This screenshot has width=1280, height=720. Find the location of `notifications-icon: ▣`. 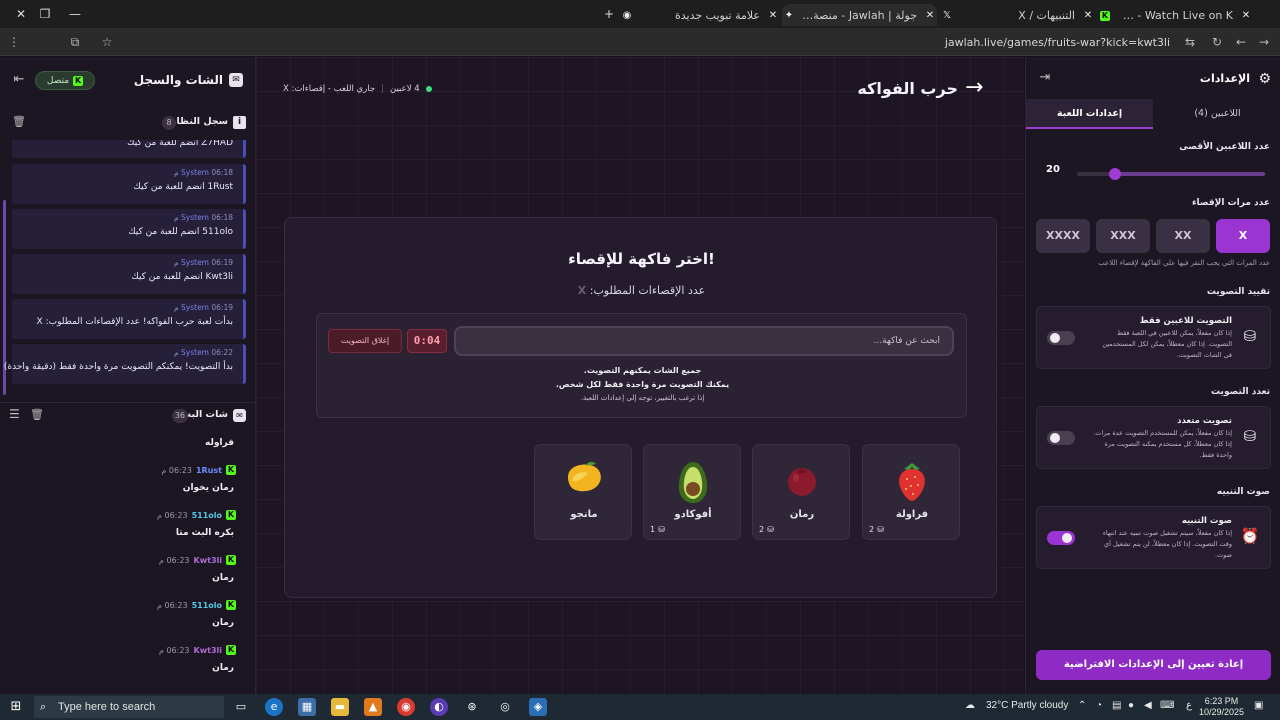

notifications-icon: ▣ is located at coordinates (1258, 705).